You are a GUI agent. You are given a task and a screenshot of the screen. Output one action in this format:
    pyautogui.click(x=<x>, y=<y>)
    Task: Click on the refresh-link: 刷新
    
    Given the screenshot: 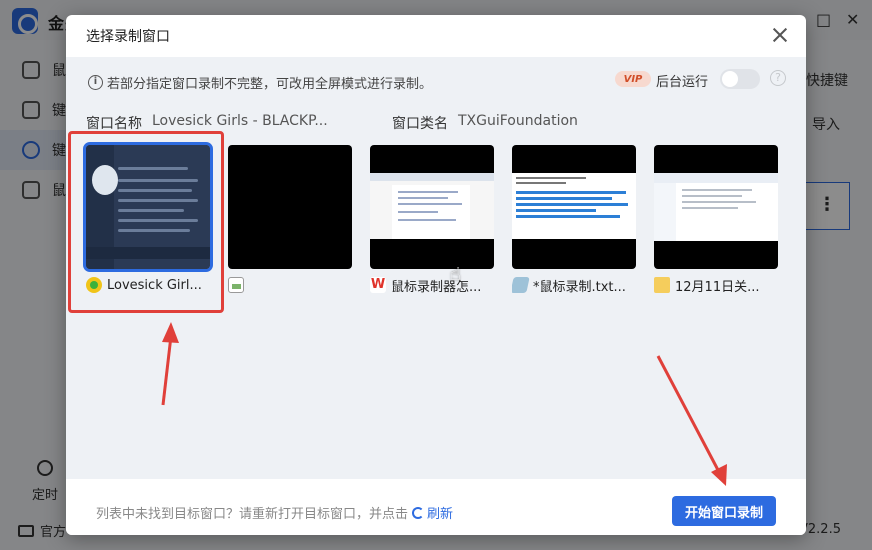 What is the action you would take?
    pyautogui.click(x=432, y=512)
    